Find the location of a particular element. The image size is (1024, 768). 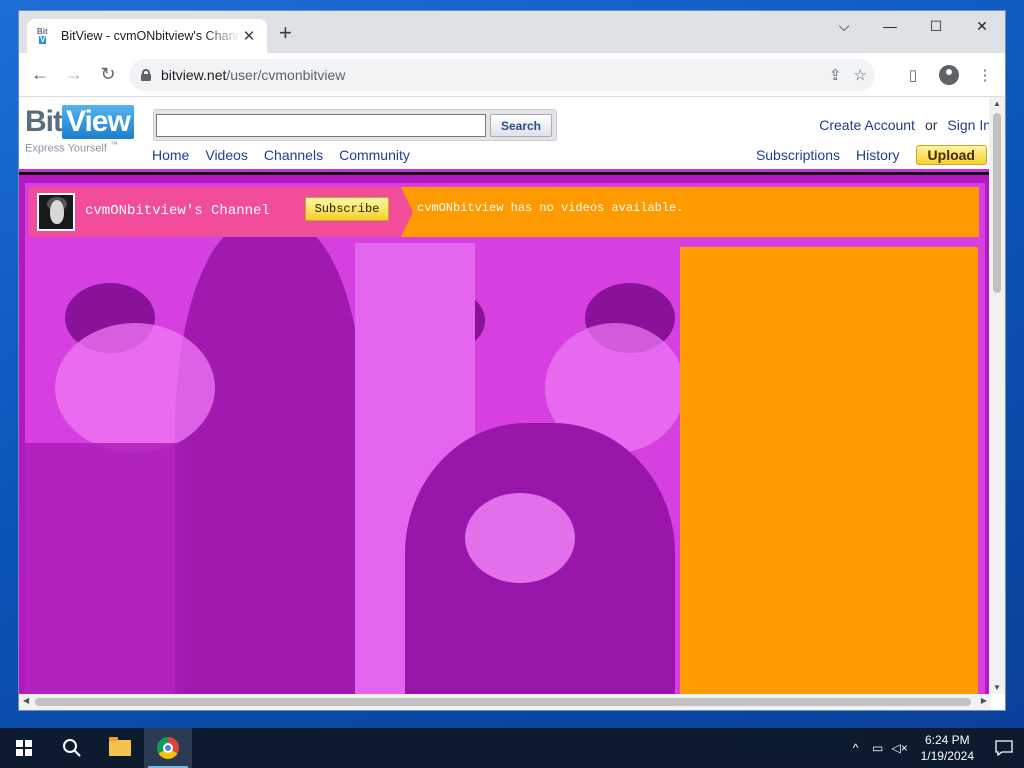

vertical-scroll-thumb is located at coordinates (997, 203).